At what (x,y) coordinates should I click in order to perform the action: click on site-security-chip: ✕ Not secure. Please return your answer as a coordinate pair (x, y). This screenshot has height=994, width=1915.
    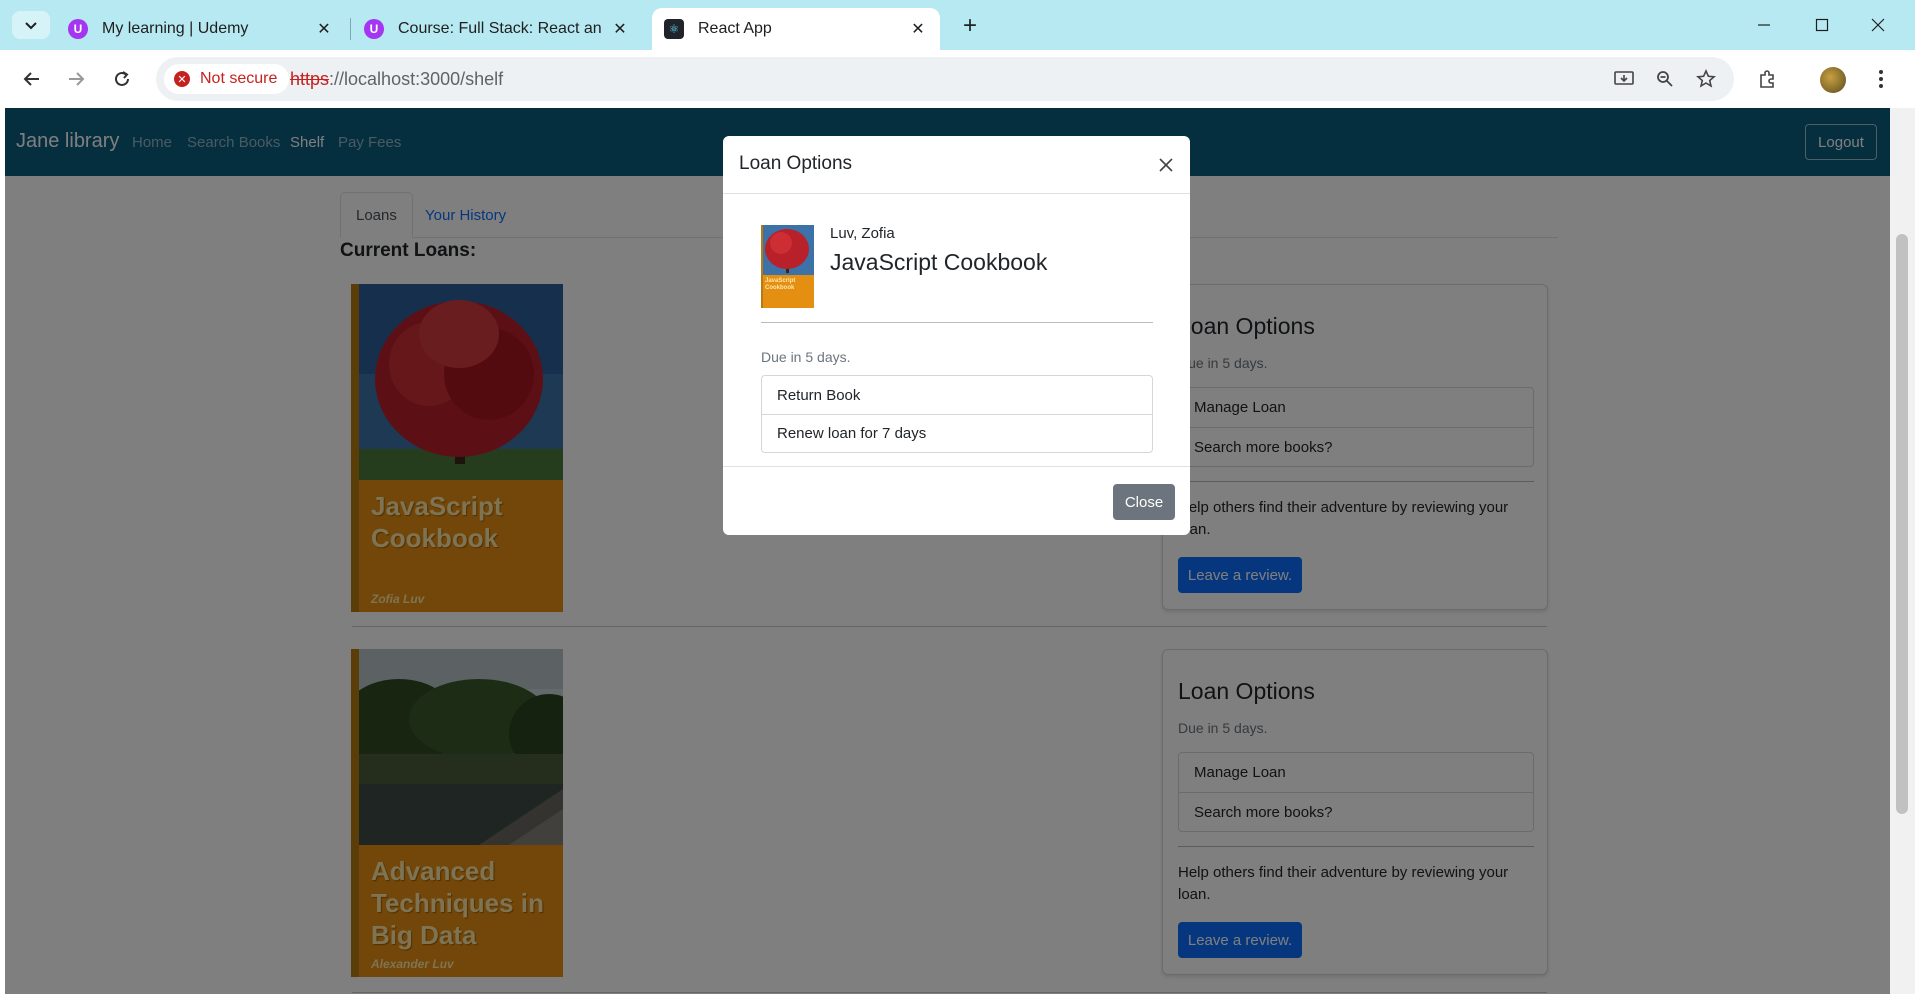
    Looking at the image, I should click on (227, 79).